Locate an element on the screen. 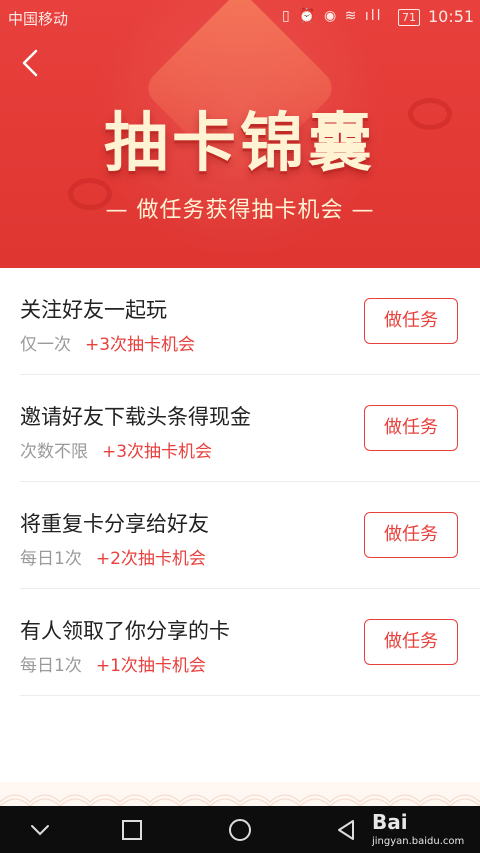  carrier-label: 中国移动 is located at coordinates (38, 19).